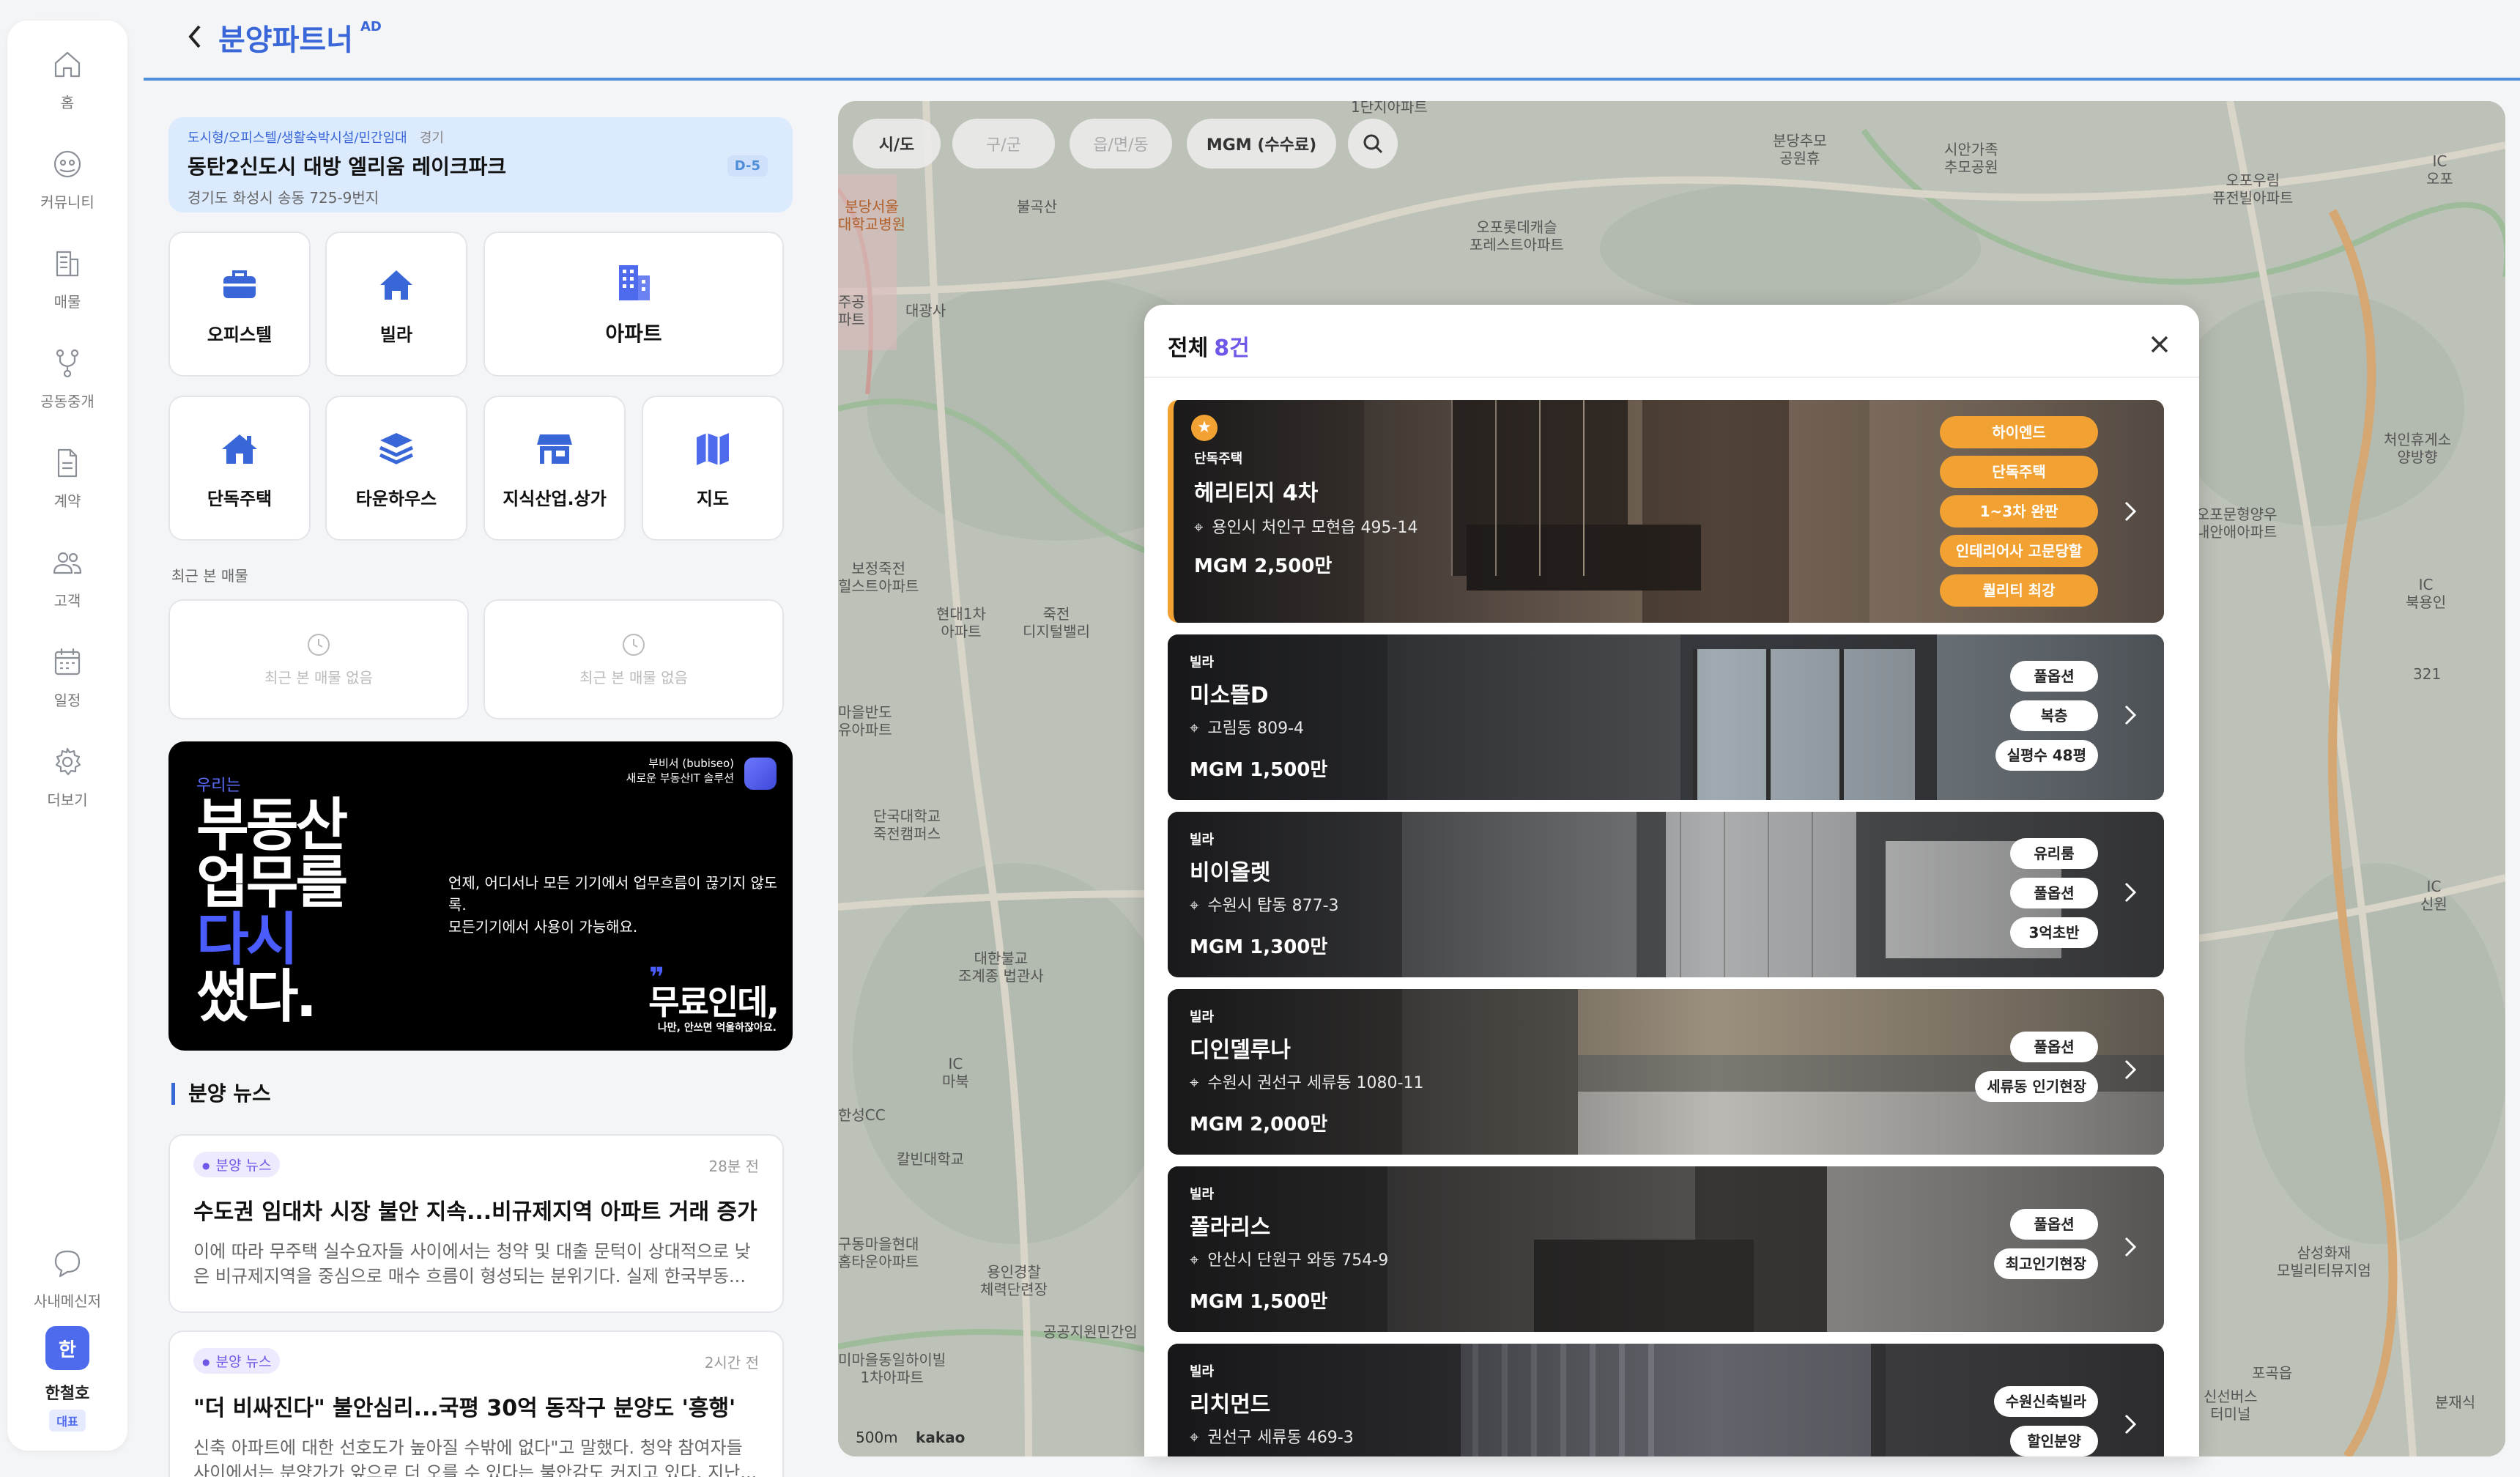  Describe the element at coordinates (396, 499) in the screenshot. I see `tile-label: 타운하우스` at that location.